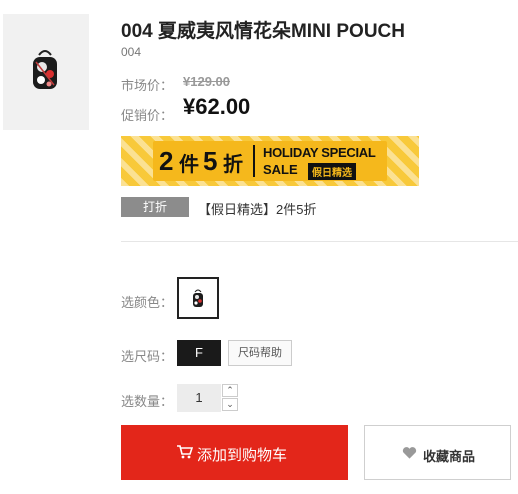 This screenshot has width=518, height=494. What do you see at coordinates (242, 455) in the screenshot?
I see `add-to-cart-label: 添加到购物车` at bounding box center [242, 455].